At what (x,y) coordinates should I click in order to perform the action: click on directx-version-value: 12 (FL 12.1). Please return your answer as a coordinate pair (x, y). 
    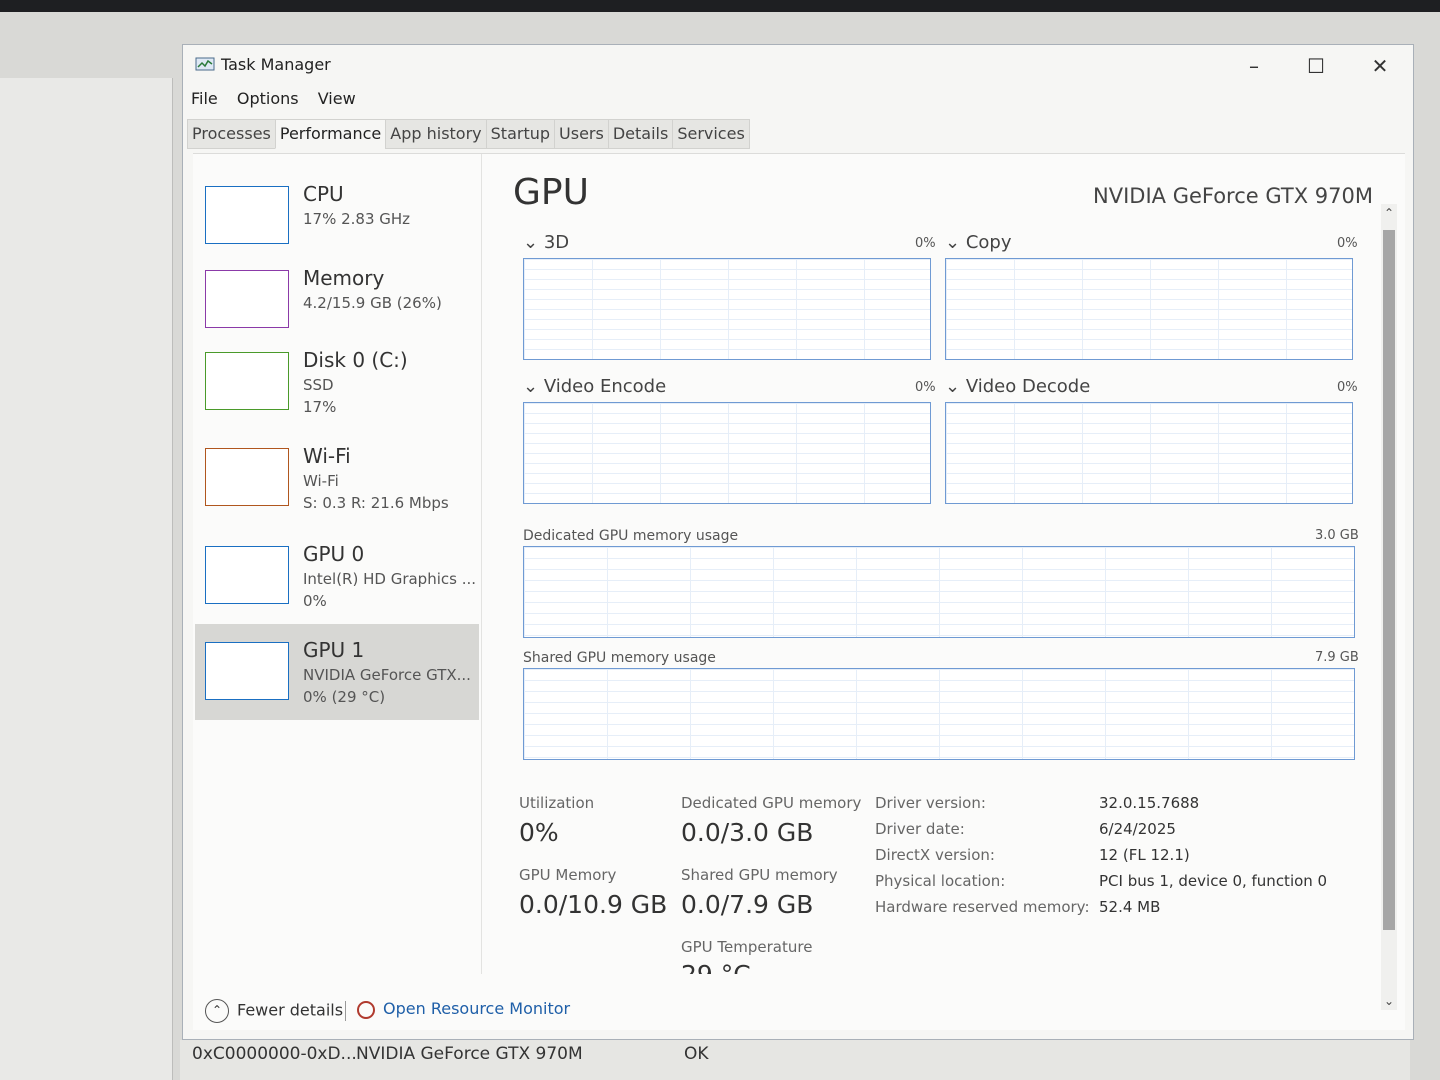
    Looking at the image, I should click on (1144, 855).